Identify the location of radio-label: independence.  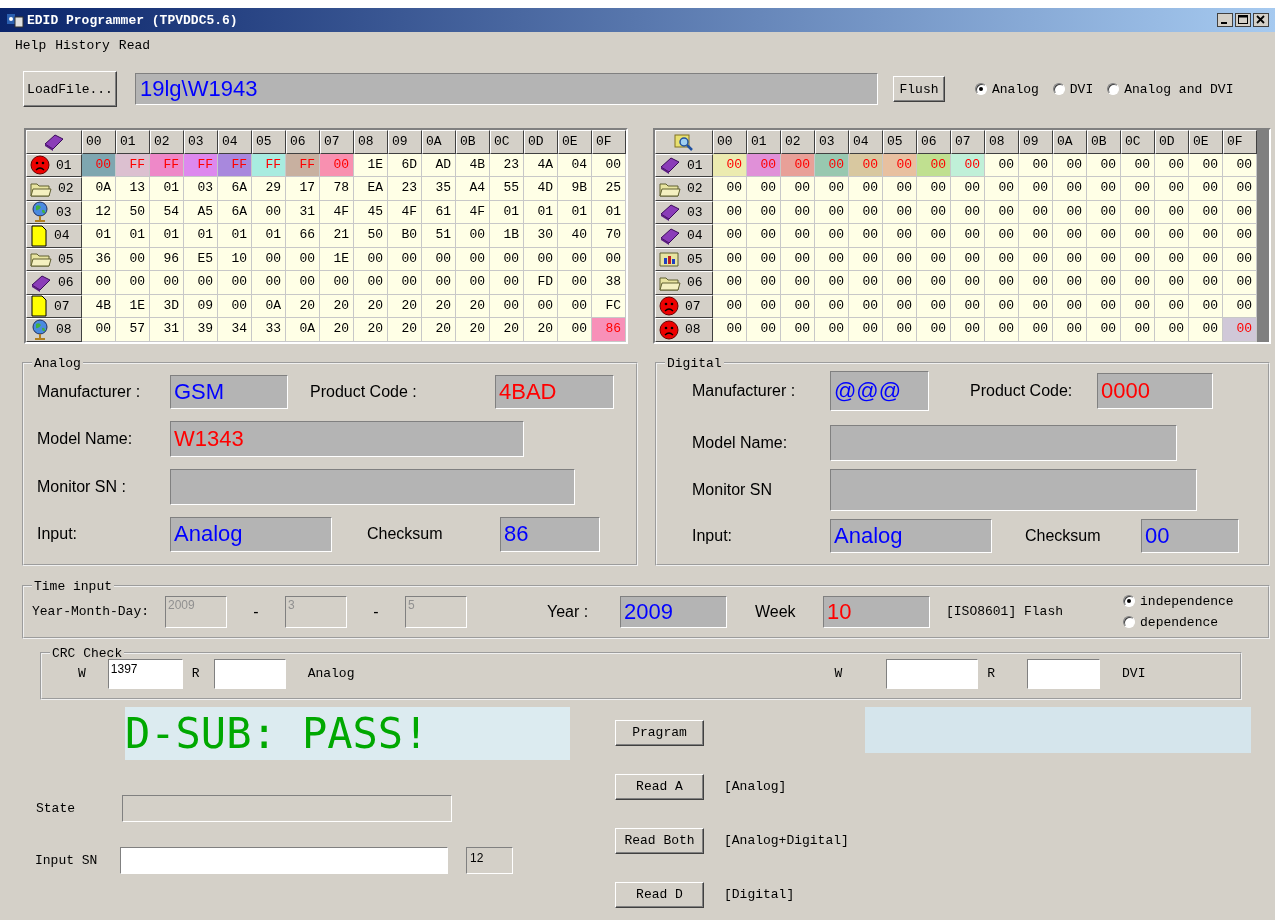
(1187, 601).